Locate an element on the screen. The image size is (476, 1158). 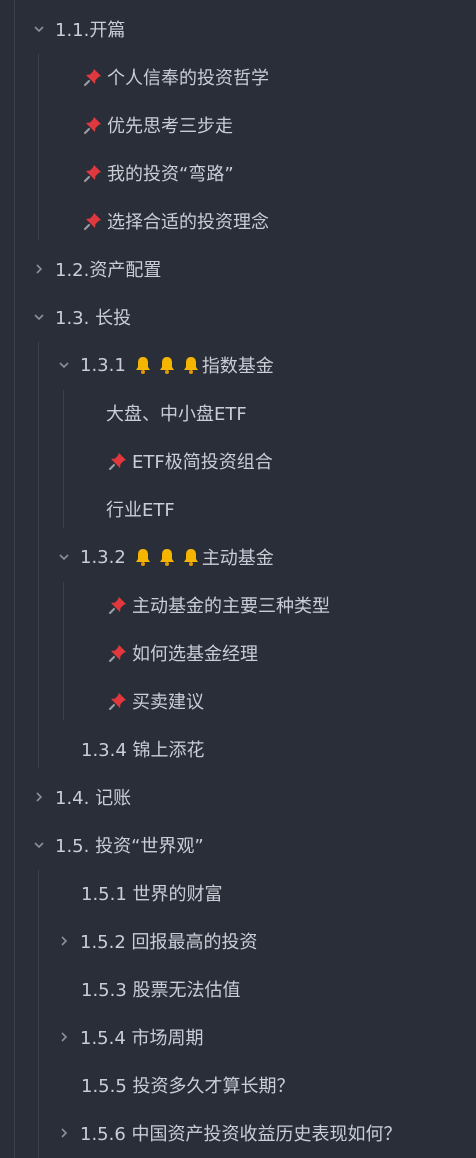
tree-item-1-3-1: 1.3.1 指数基金 is located at coordinates (238, 365).